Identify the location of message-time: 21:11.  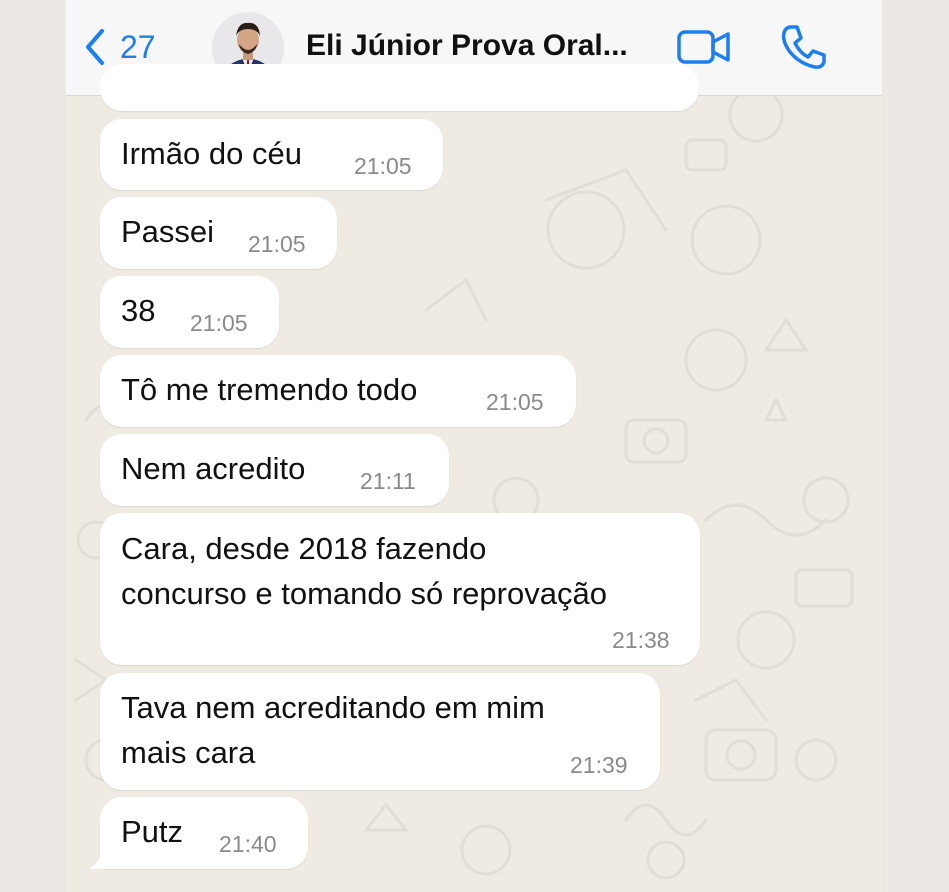
(388, 481).